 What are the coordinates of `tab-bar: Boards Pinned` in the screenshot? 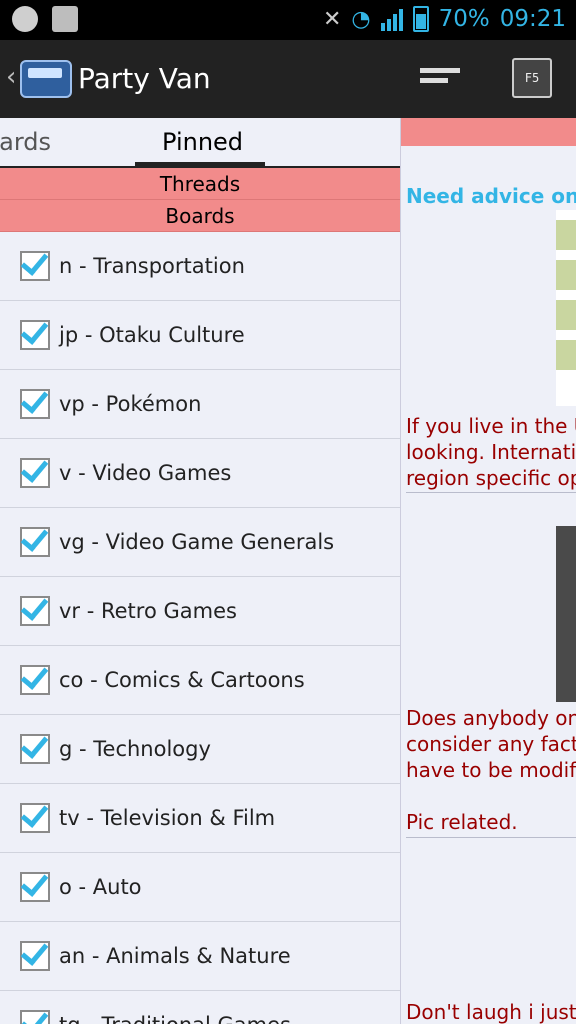 It's located at (200, 143).